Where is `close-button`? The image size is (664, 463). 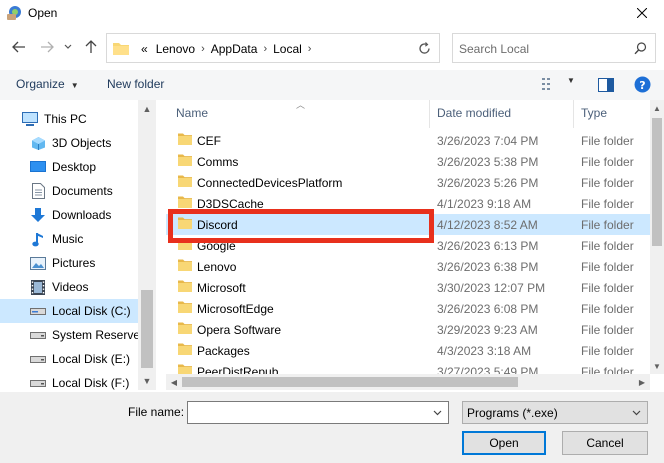
close-button is located at coordinates (642, 13).